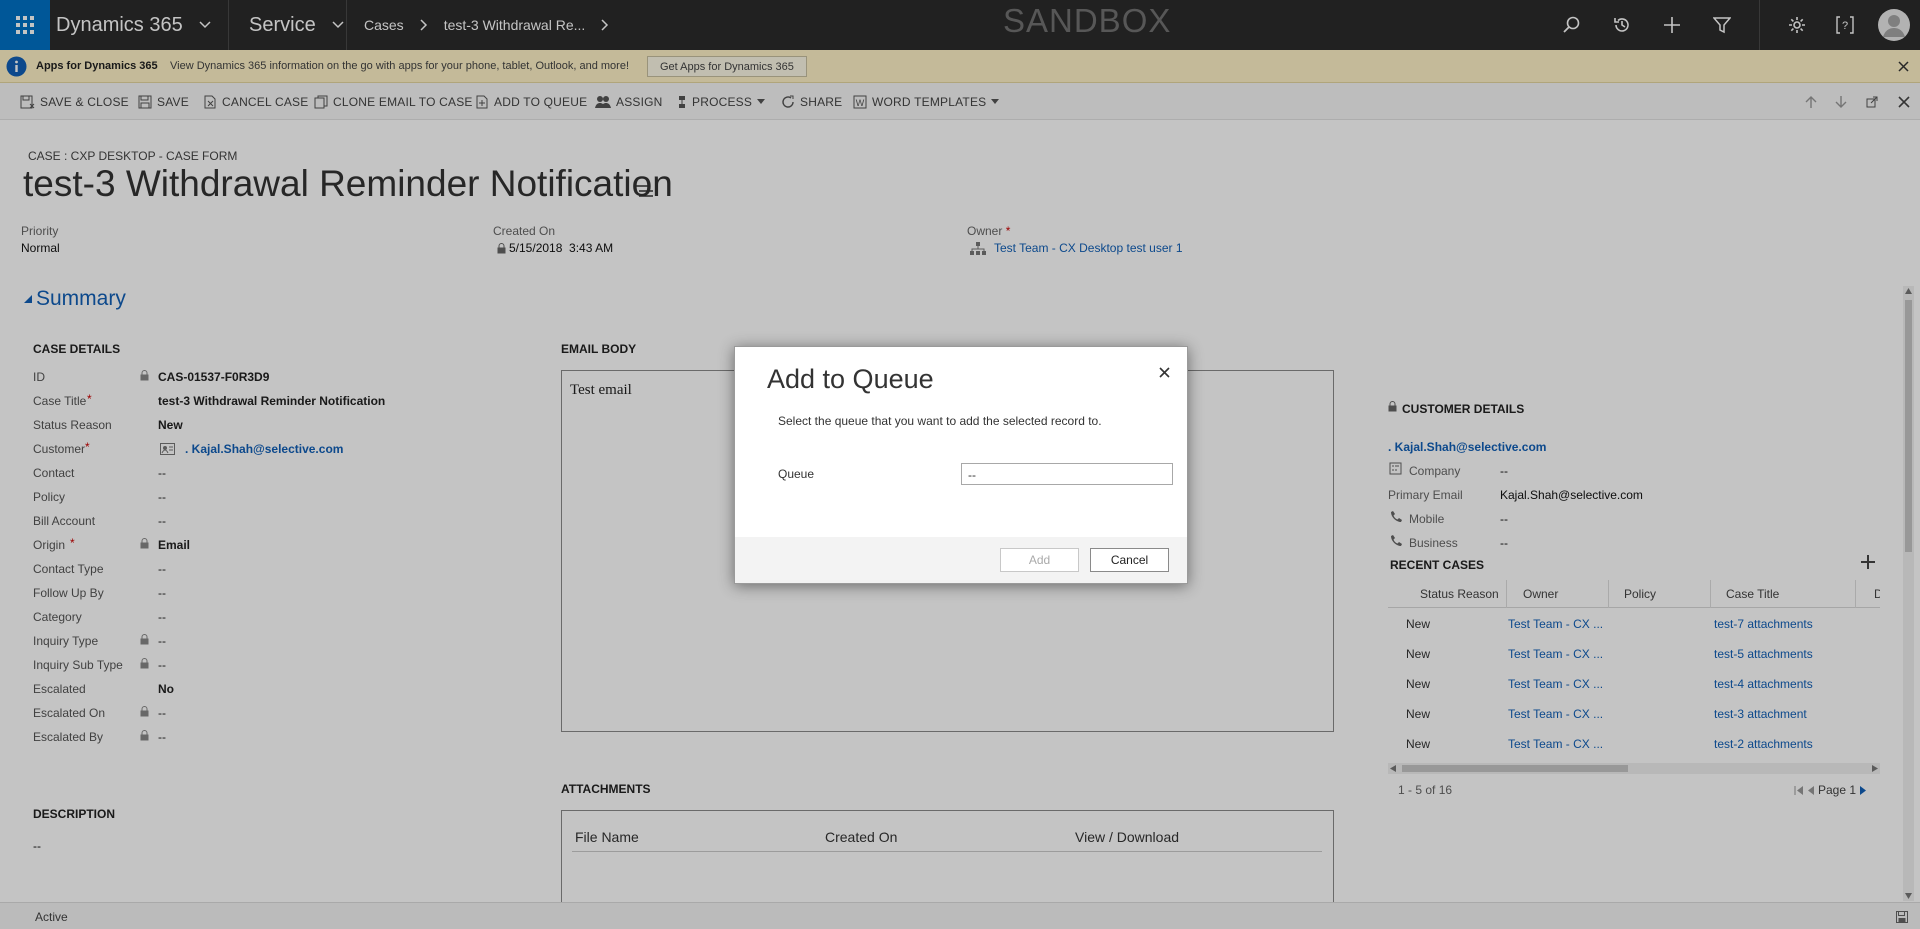  I want to click on queue-label: Queue, so click(796, 474).